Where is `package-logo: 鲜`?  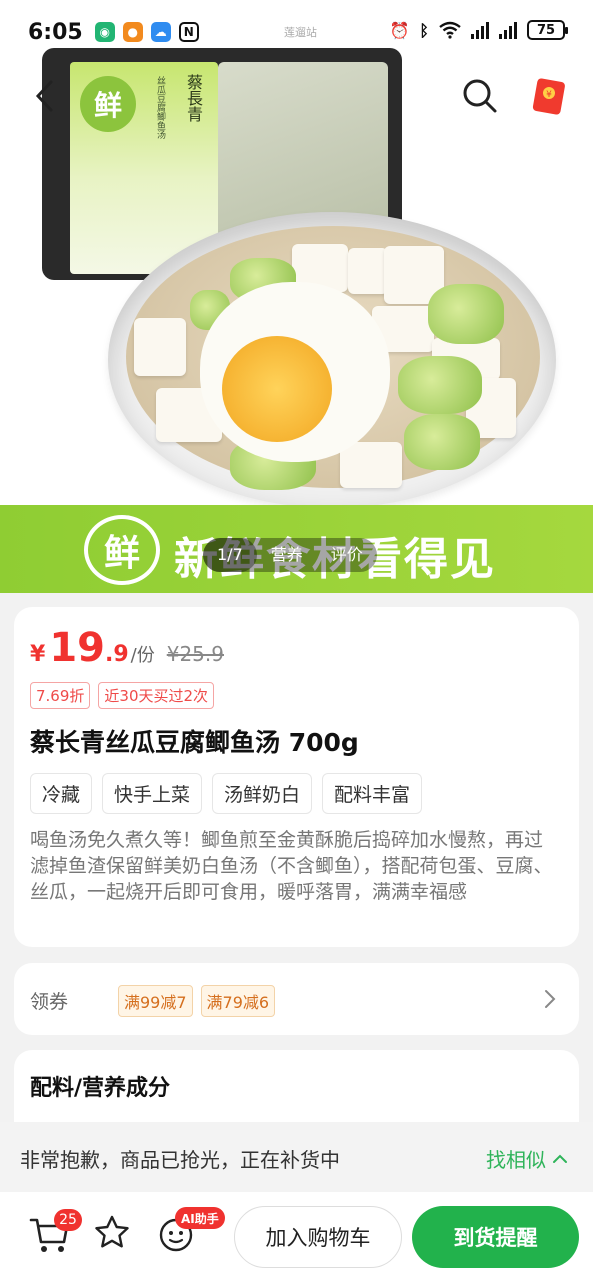 package-logo: 鲜 is located at coordinates (108, 104).